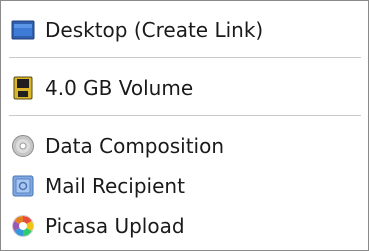  Describe the element at coordinates (23, 146) in the screenshot. I see `disc-icon` at that location.